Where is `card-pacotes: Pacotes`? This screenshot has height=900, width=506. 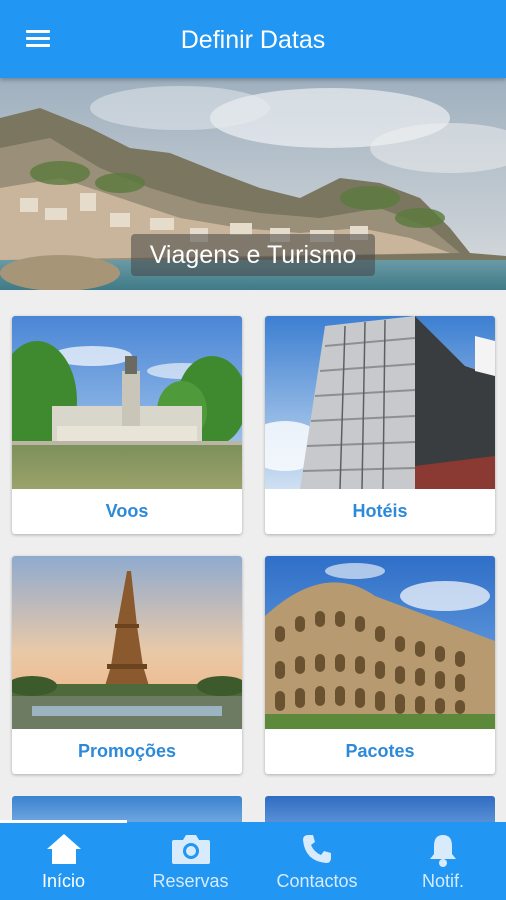 card-pacotes: Pacotes is located at coordinates (380, 665).